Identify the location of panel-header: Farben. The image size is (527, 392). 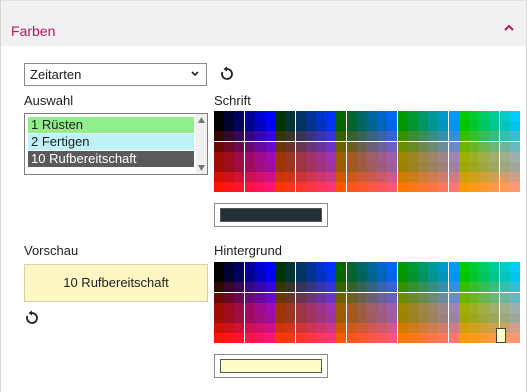
(263, 23).